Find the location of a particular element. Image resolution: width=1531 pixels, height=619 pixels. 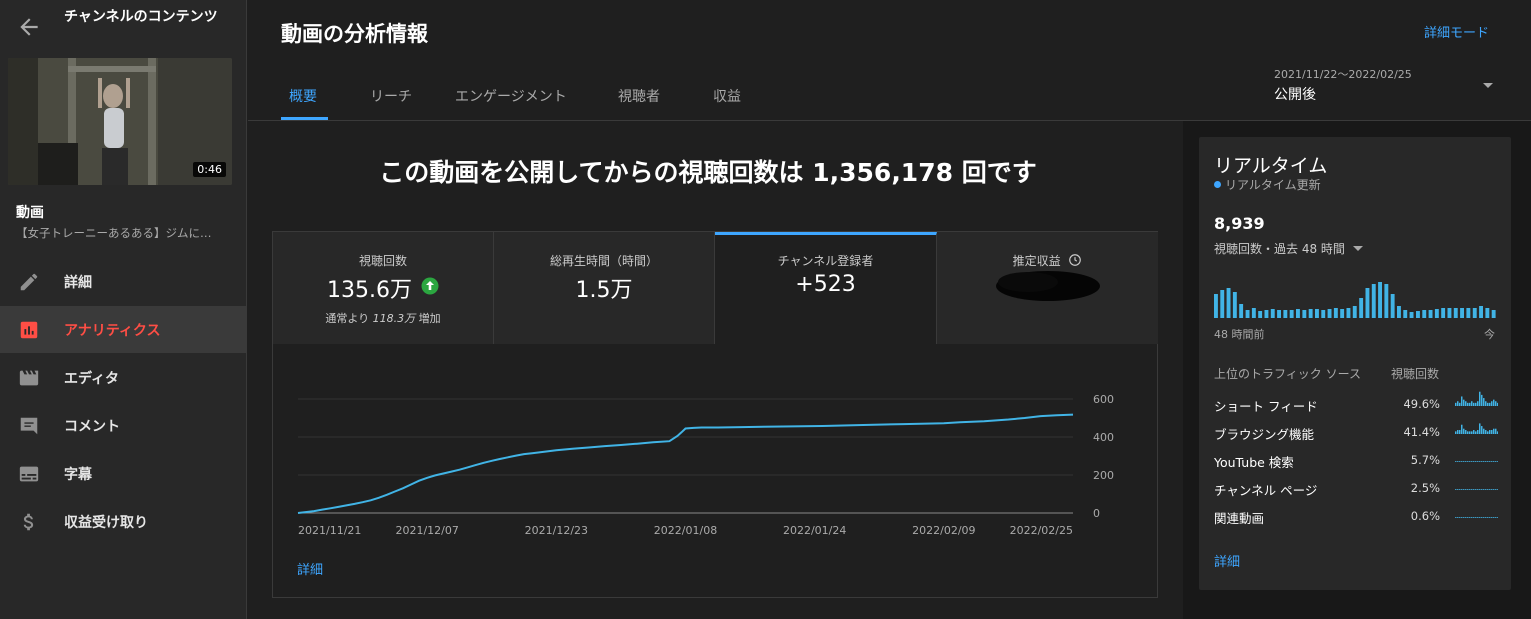

metric-watch-time: 総再生時間（時間） 1.5万 is located at coordinates (604, 288).